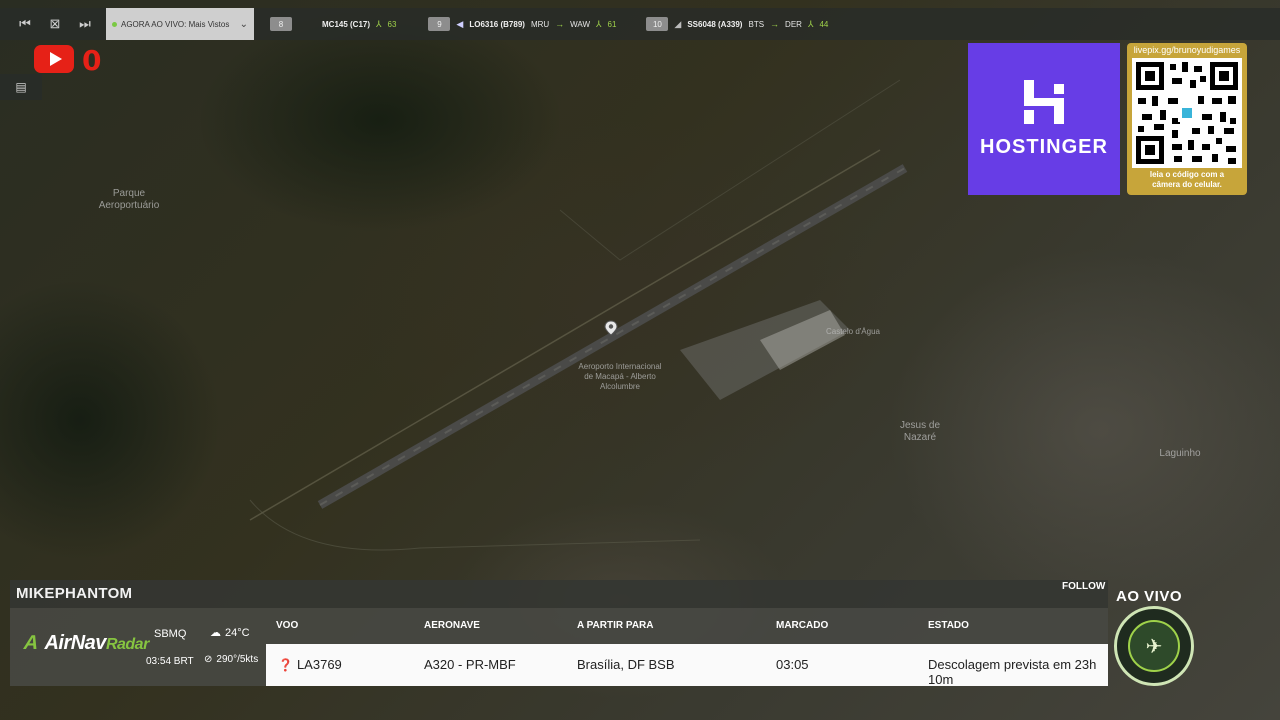 Image resolution: width=1280 pixels, height=720 pixels. Describe the element at coordinates (54, 59) in the screenshot. I see `youtube-icon` at that location.